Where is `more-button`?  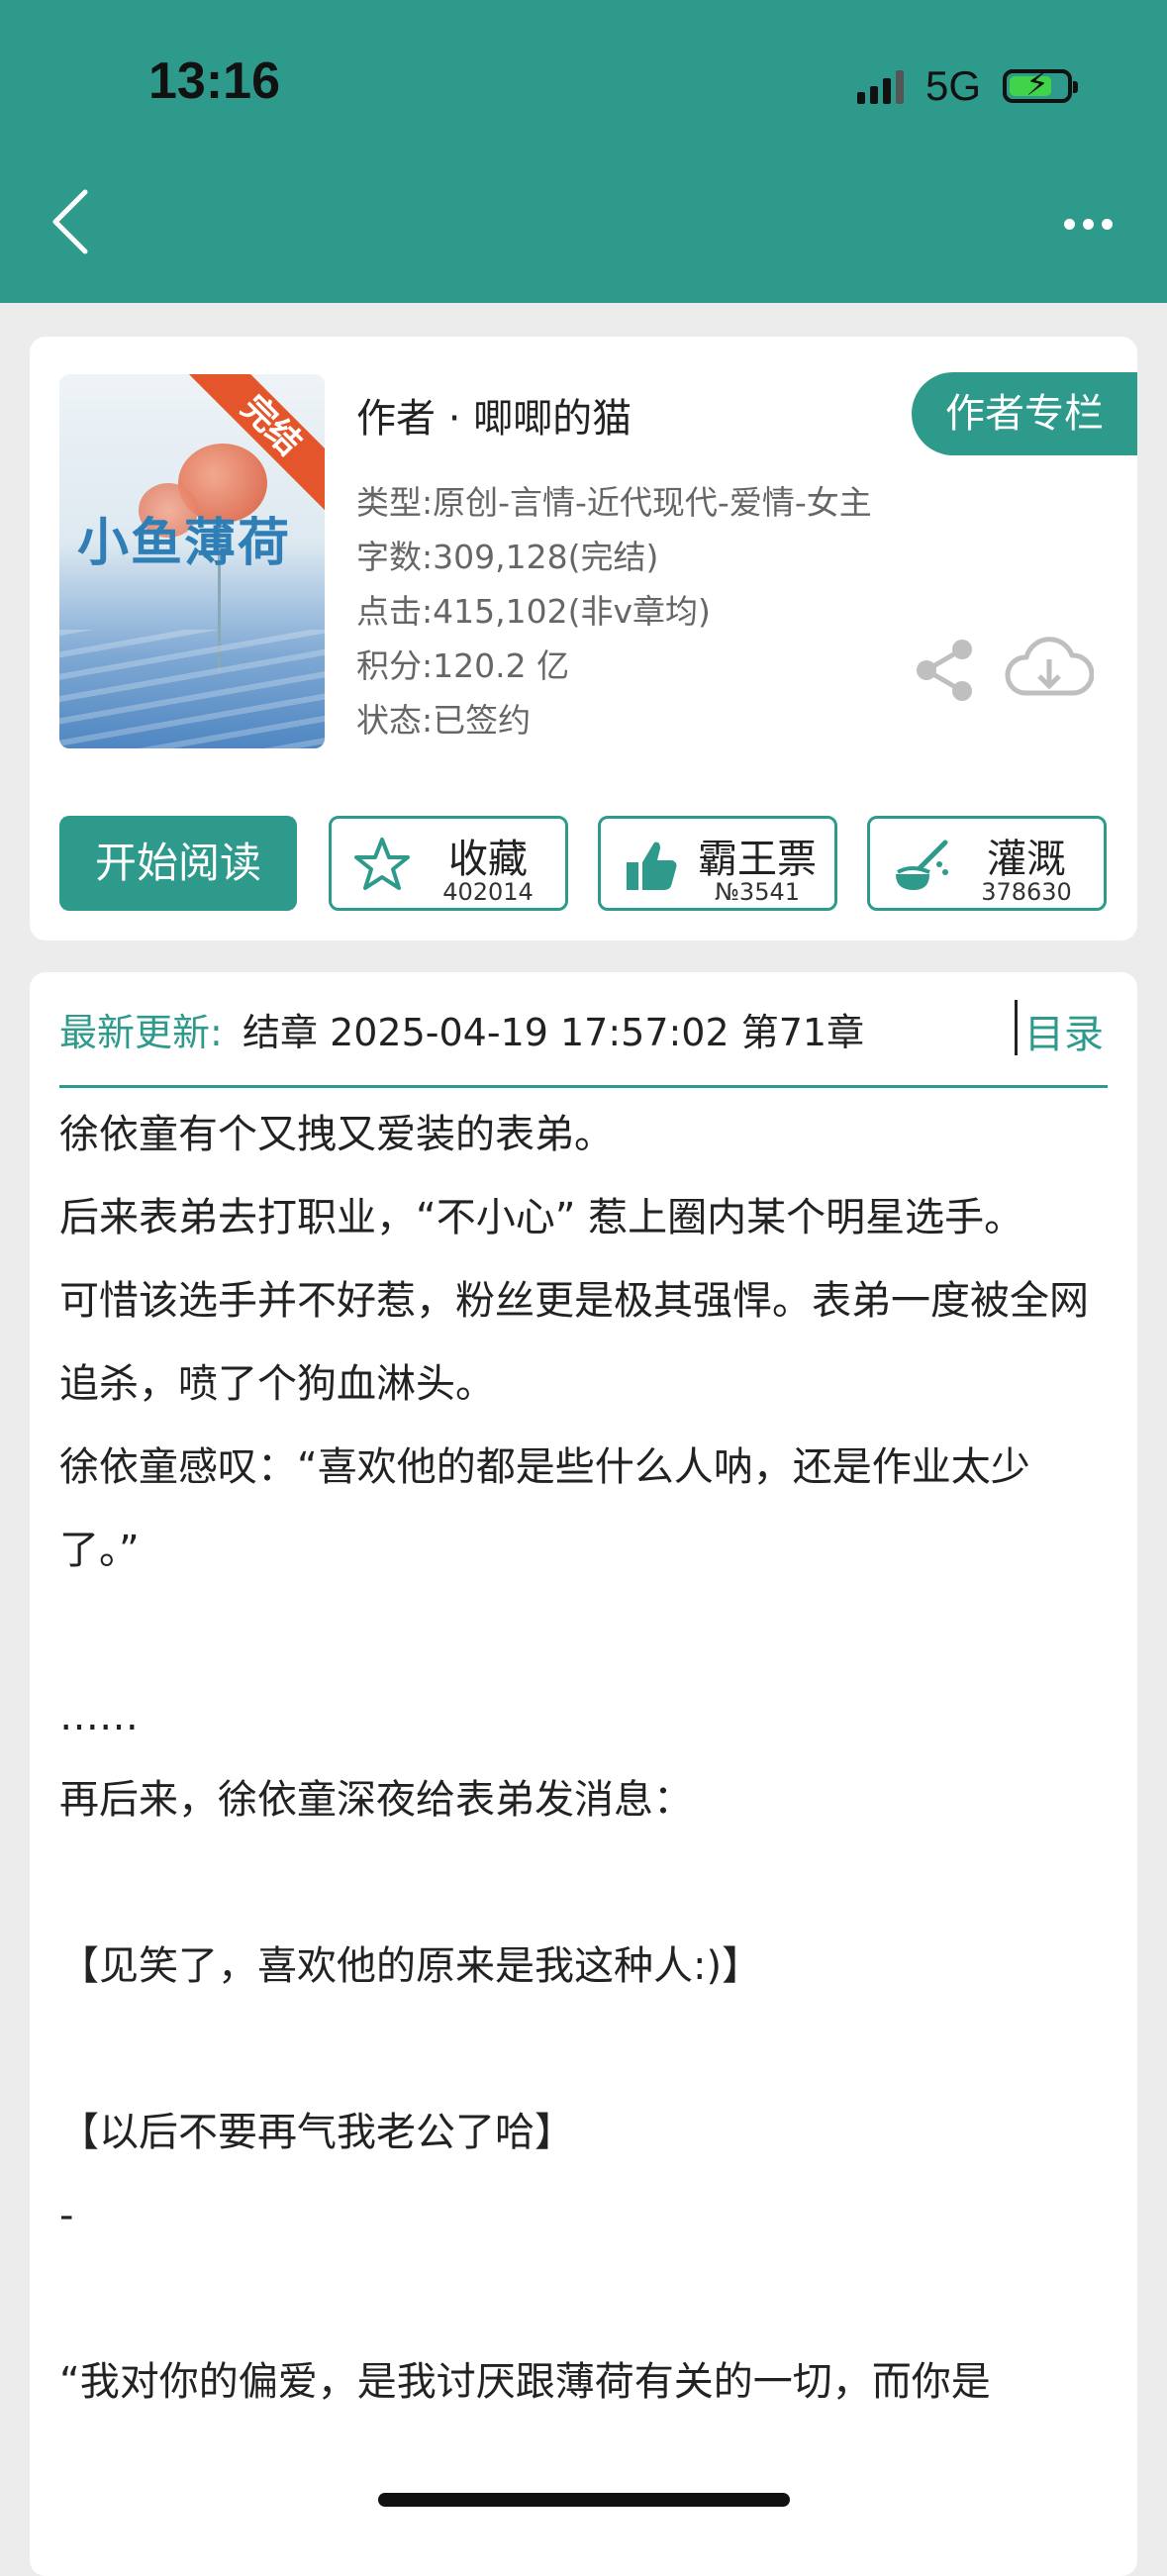 more-button is located at coordinates (1087, 223).